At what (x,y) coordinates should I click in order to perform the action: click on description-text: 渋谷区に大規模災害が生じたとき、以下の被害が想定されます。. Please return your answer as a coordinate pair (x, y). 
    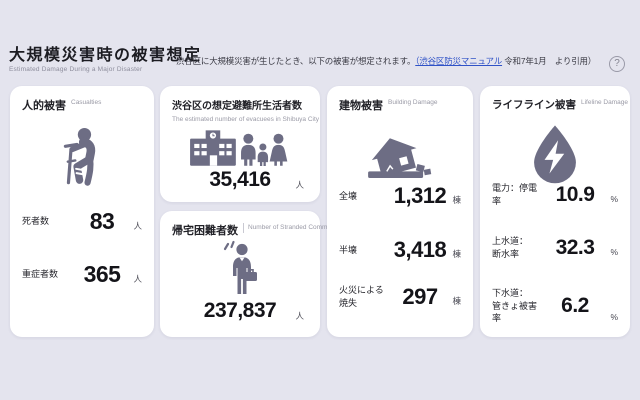
    Looking at the image, I should click on (296, 61).